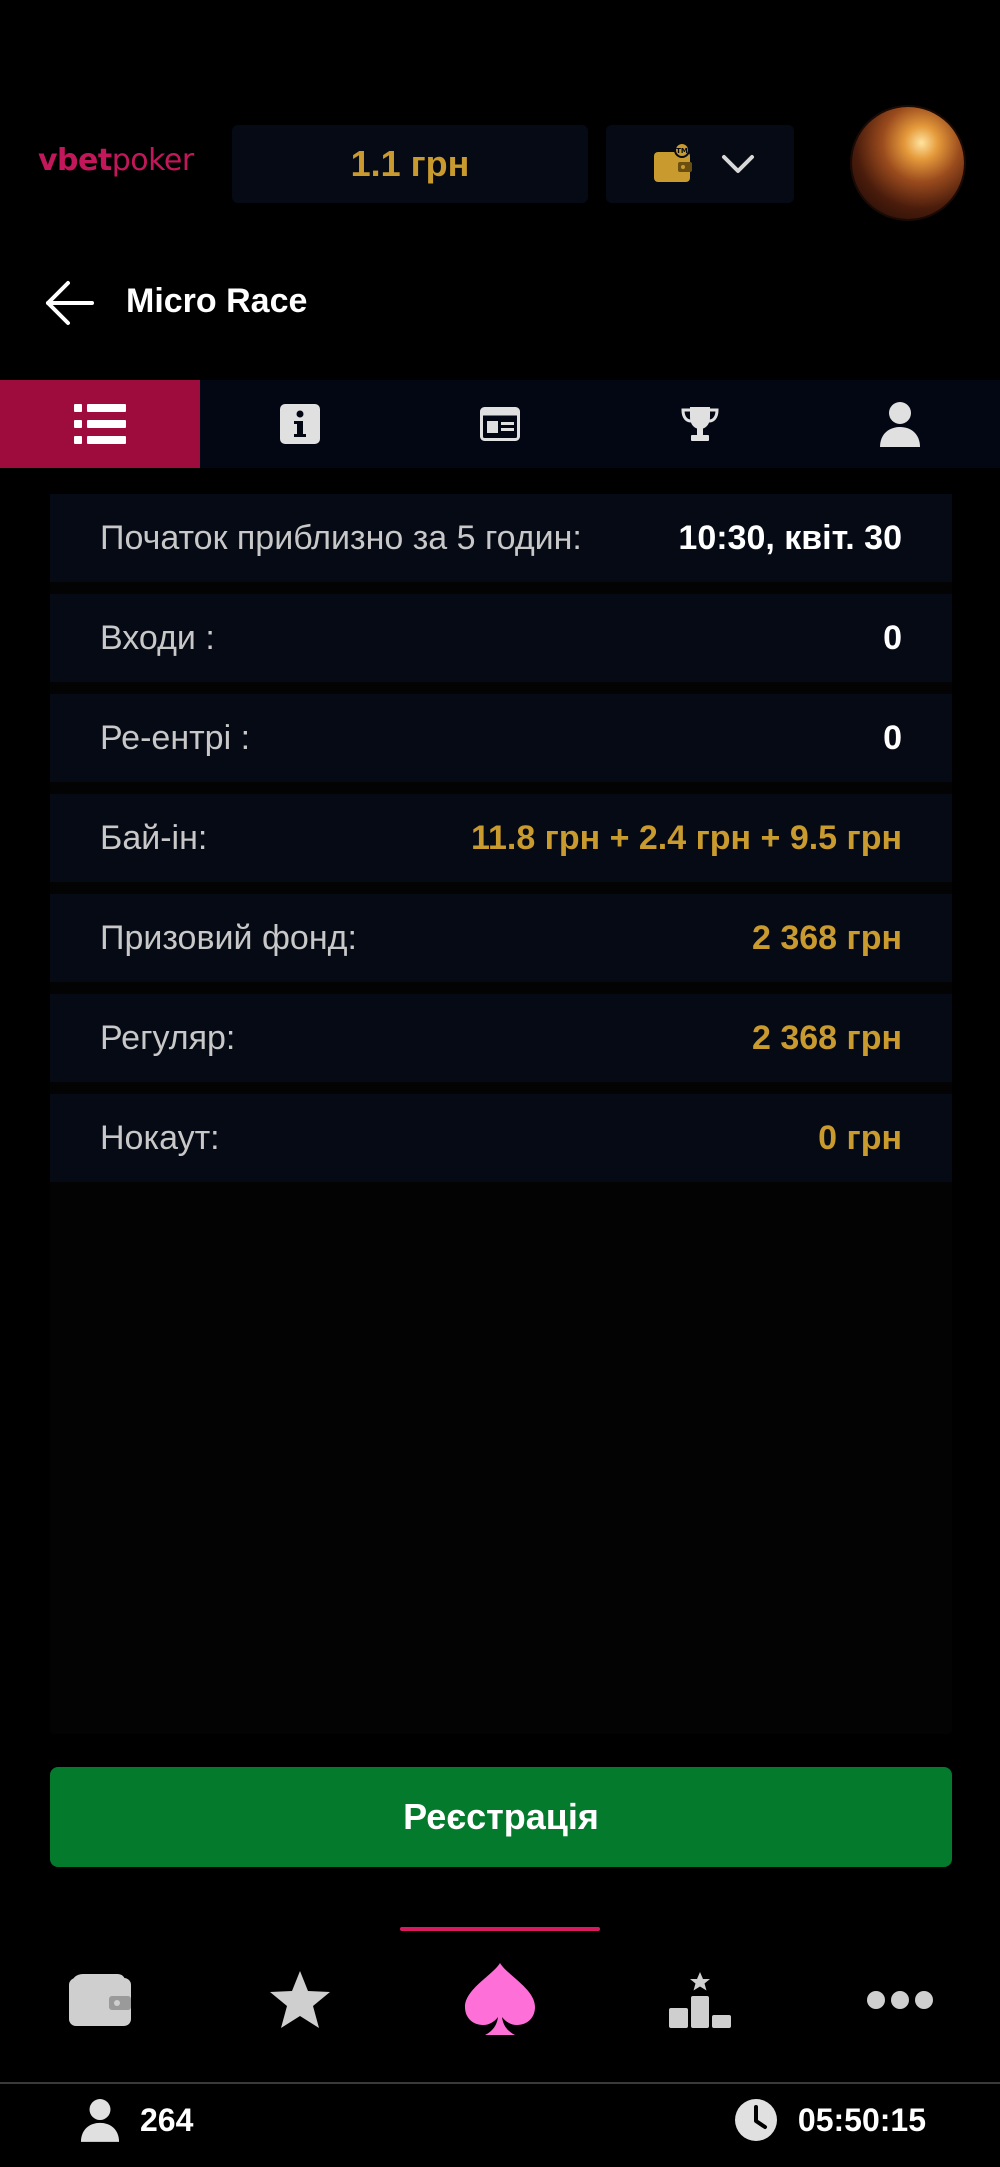 The image size is (1000, 2167). Describe the element at coordinates (700, 164) in the screenshot. I see `wallet-dropdown: TM` at that location.